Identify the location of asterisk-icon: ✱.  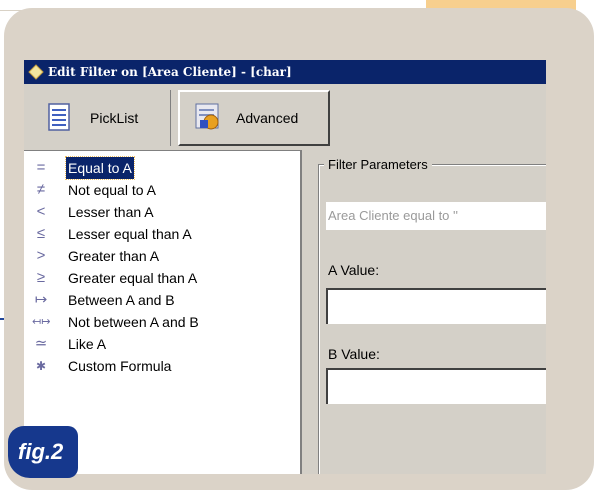
(41, 366).